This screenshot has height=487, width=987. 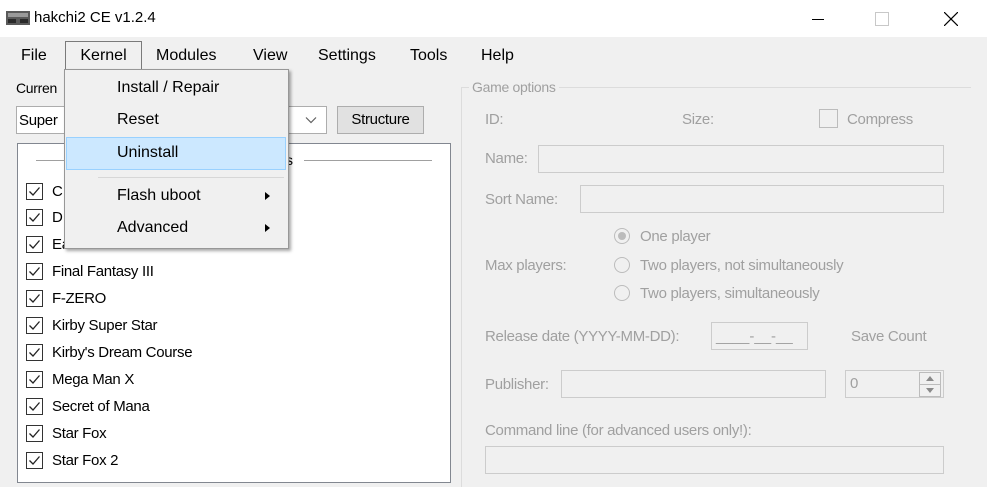 What do you see at coordinates (18, 18) in the screenshot?
I see `hakchi-console-icon` at bounding box center [18, 18].